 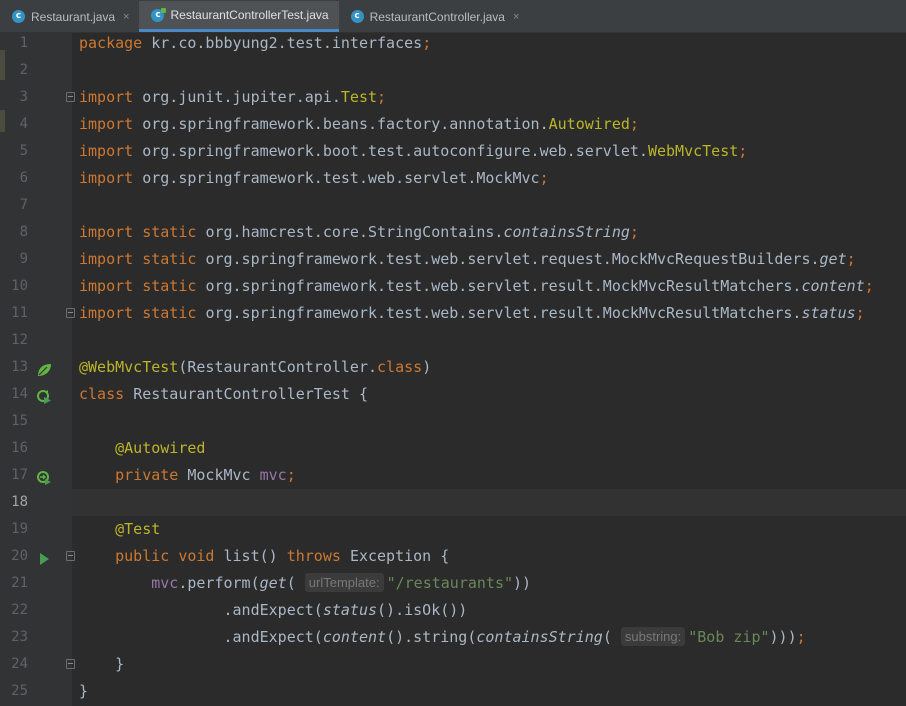 I want to click on code-text: @Autowired, so click(x=489, y=448).